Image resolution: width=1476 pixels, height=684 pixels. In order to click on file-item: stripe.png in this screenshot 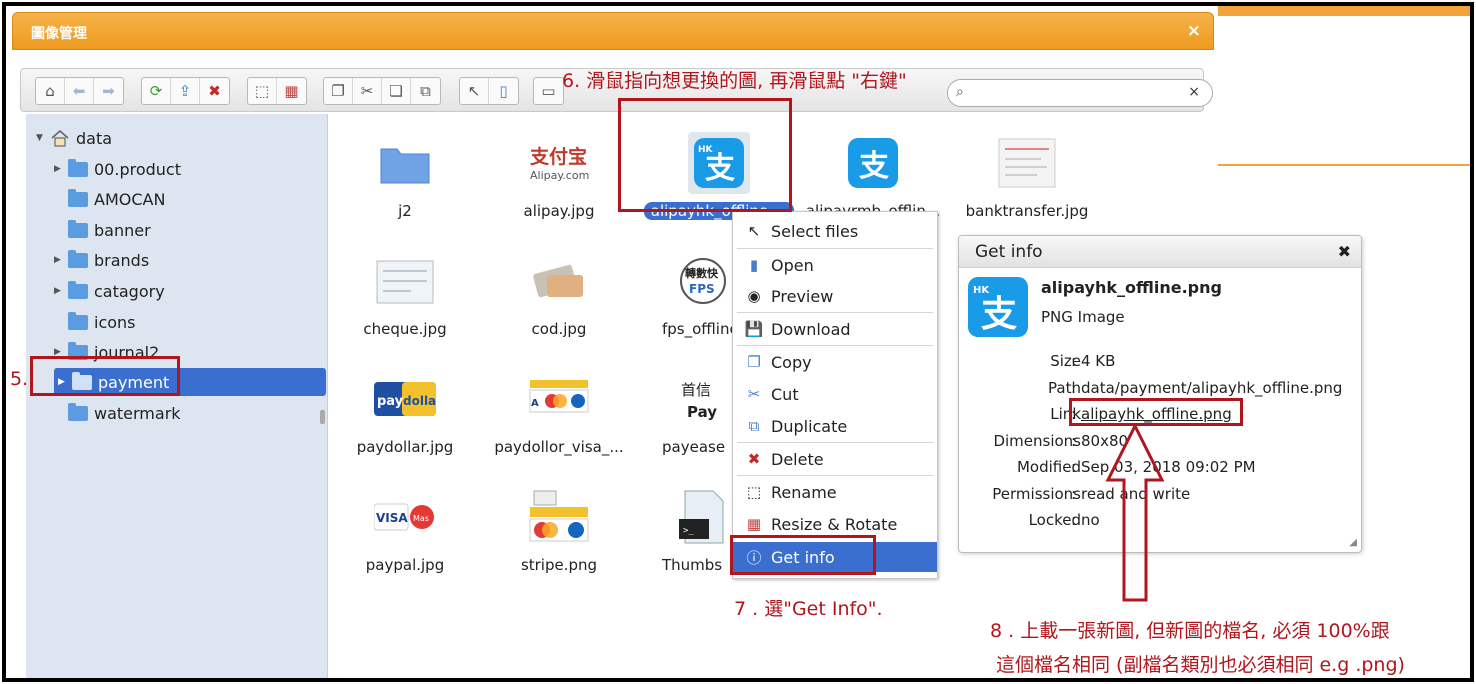, I will do `click(559, 529)`.